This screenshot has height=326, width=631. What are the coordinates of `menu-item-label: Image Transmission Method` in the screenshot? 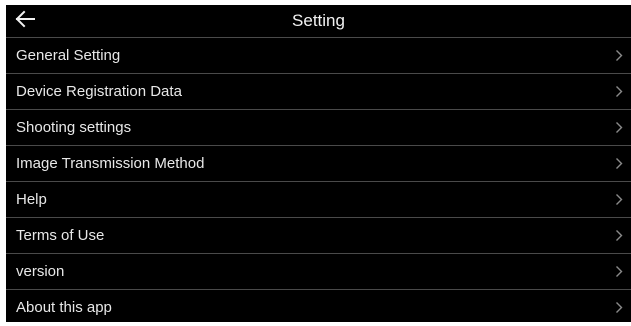 It's located at (110, 163).